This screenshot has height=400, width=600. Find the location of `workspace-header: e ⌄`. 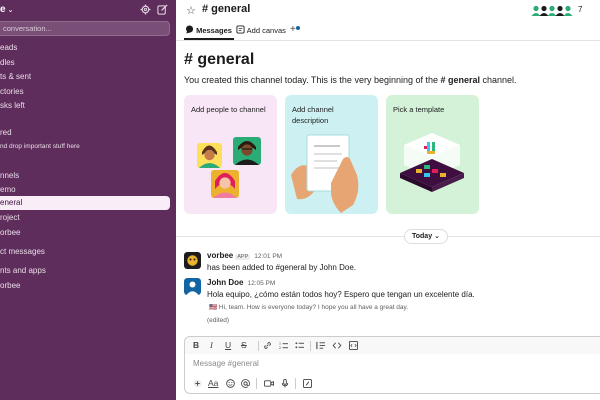

workspace-header: e ⌄ is located at coordinates (88, 10).